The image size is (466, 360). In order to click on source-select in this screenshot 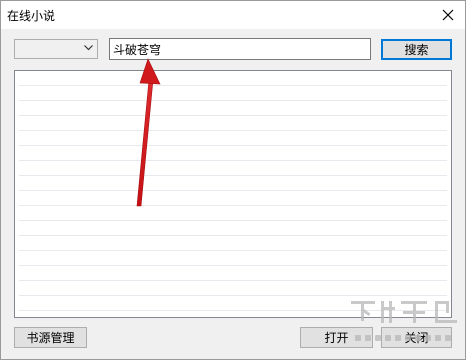, I will do `click(56, 49)`.